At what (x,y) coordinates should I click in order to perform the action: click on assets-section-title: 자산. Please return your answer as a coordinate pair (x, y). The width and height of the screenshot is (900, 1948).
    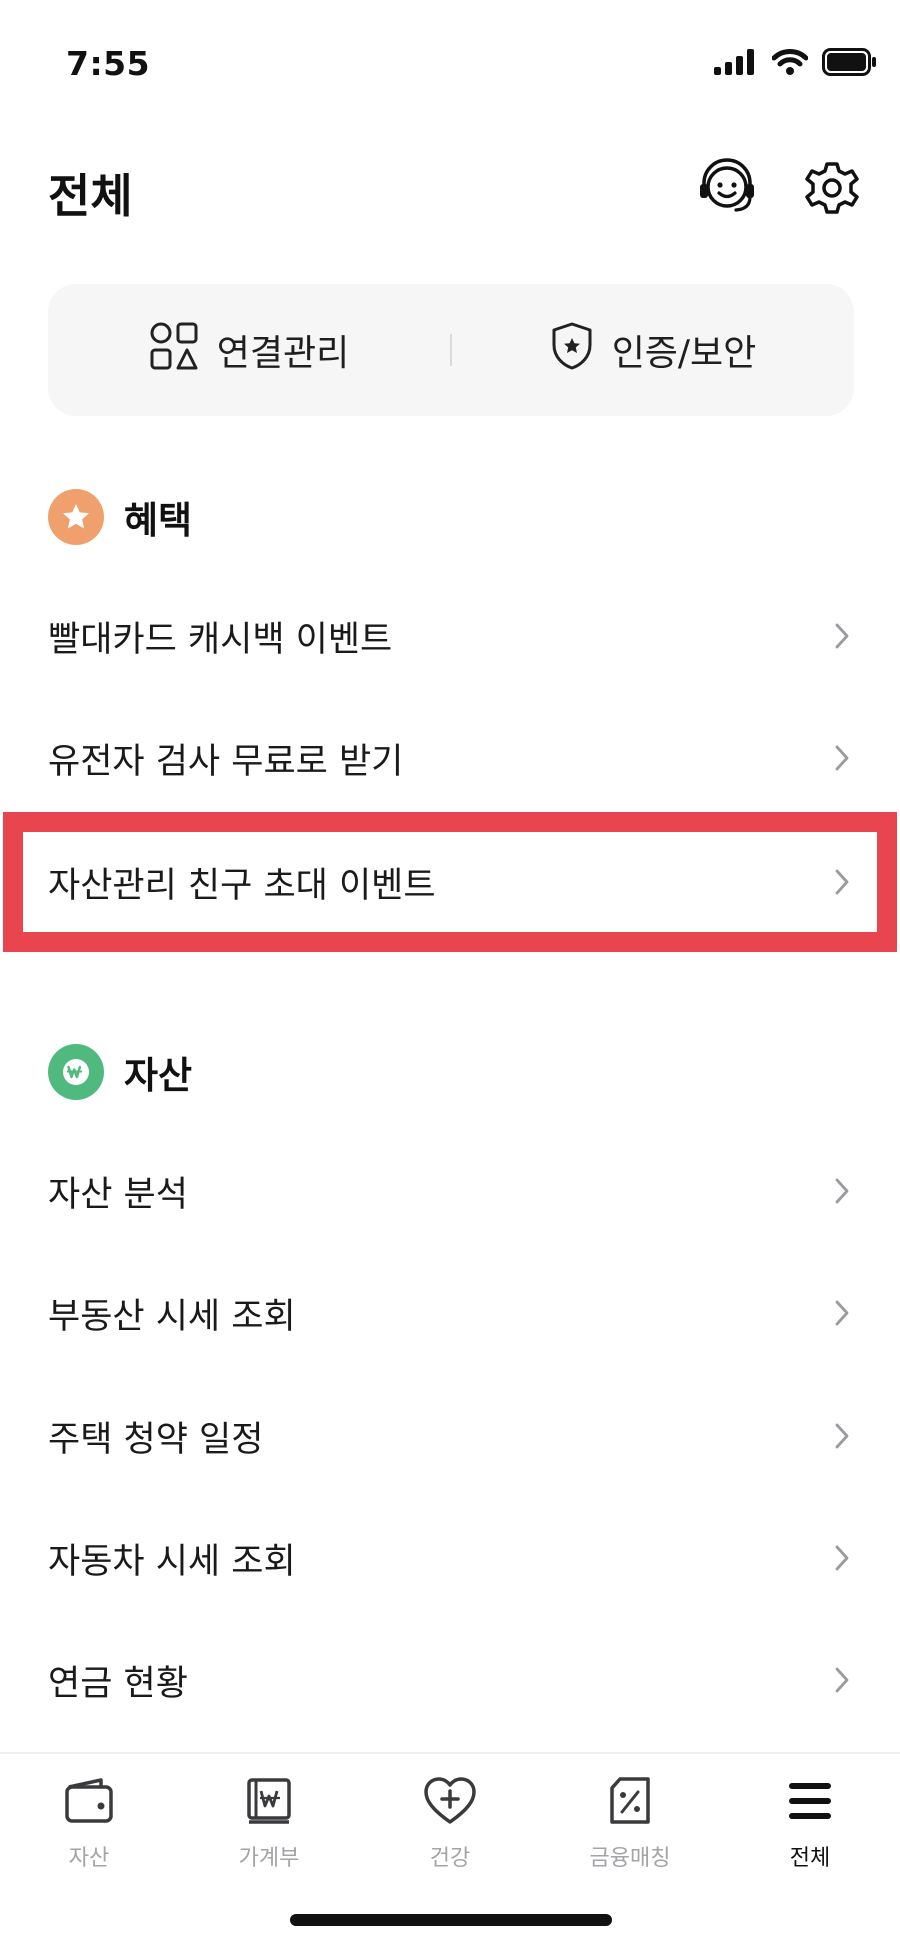
    Looking at the image, I should click on (158, 1075).